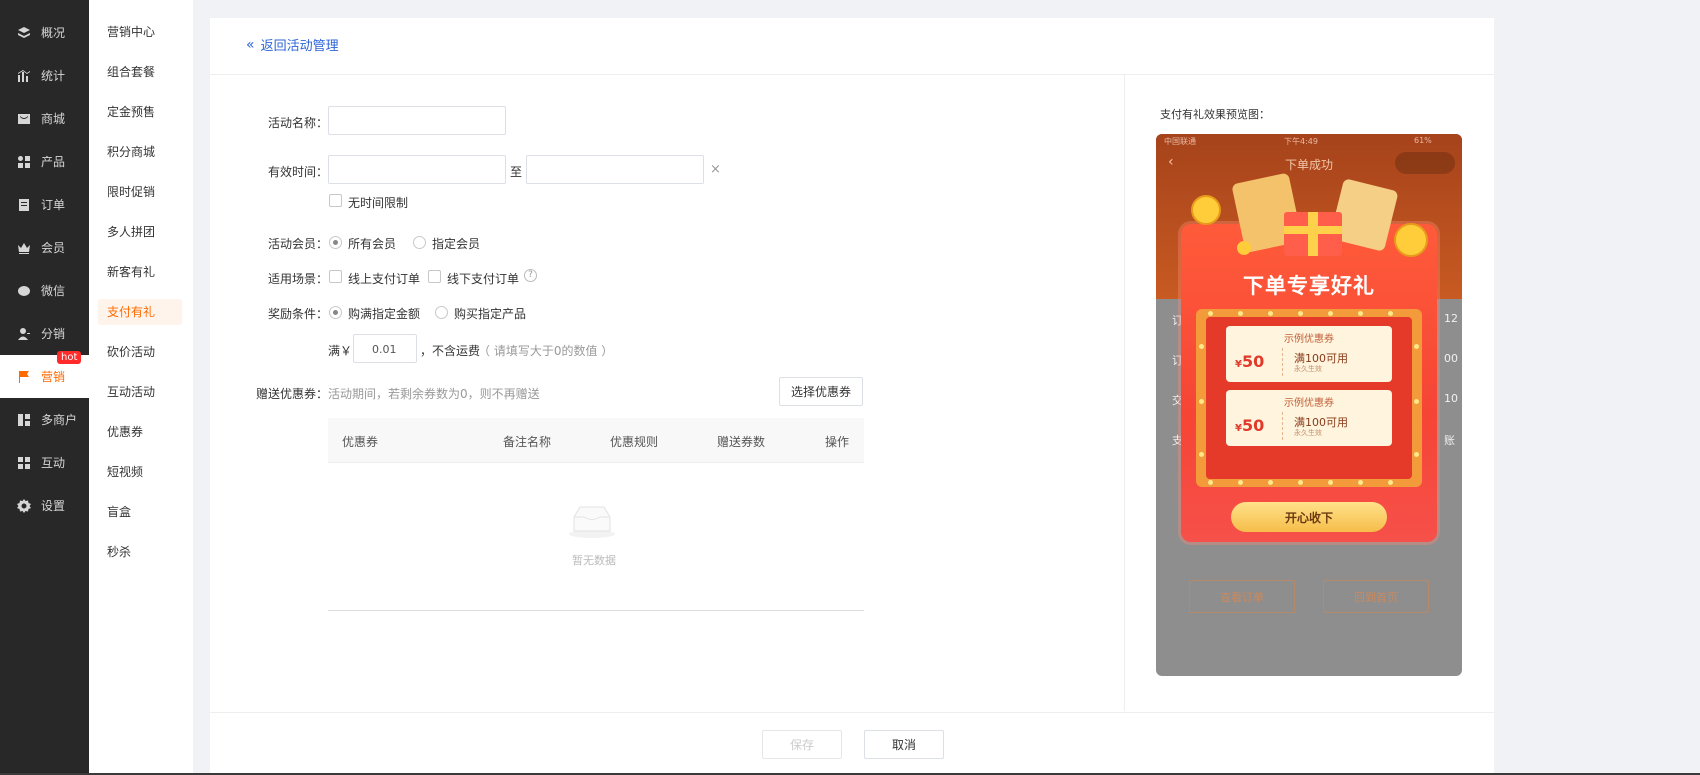 The image size is (1700, 775). Describe the element at coordinates (44, 118) in the screenshot. I see `nav-item-mall: 商城` at that location.